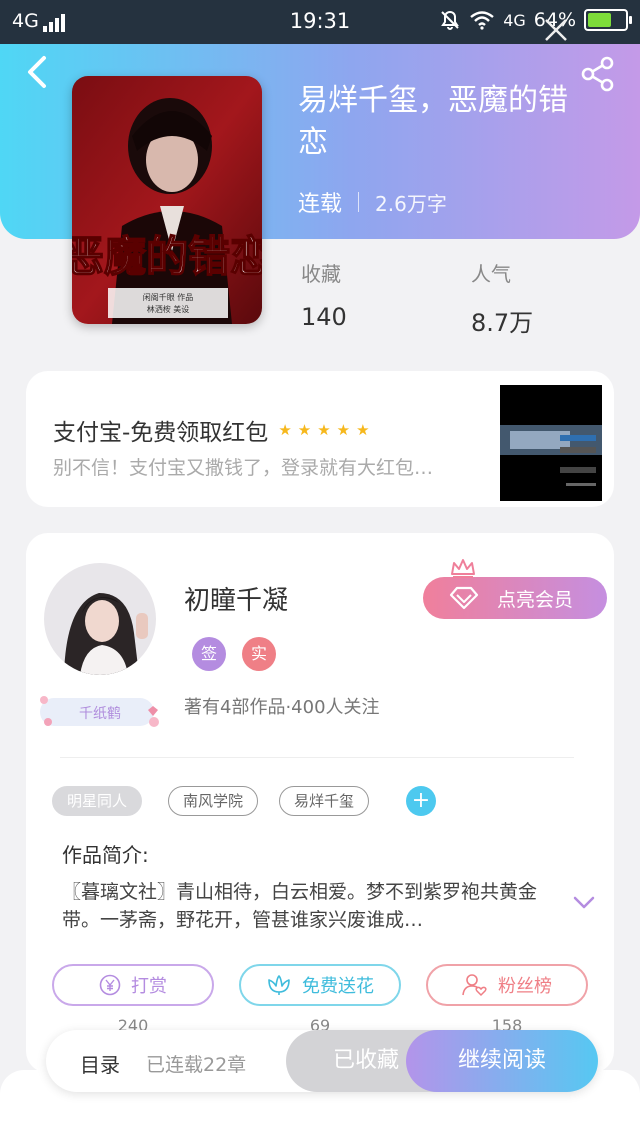 The image size is (640, 1138). What do you see at coordinates (464, 598) in the screenshot?
I see `diamond-icon` at bounding box center [464, 598].